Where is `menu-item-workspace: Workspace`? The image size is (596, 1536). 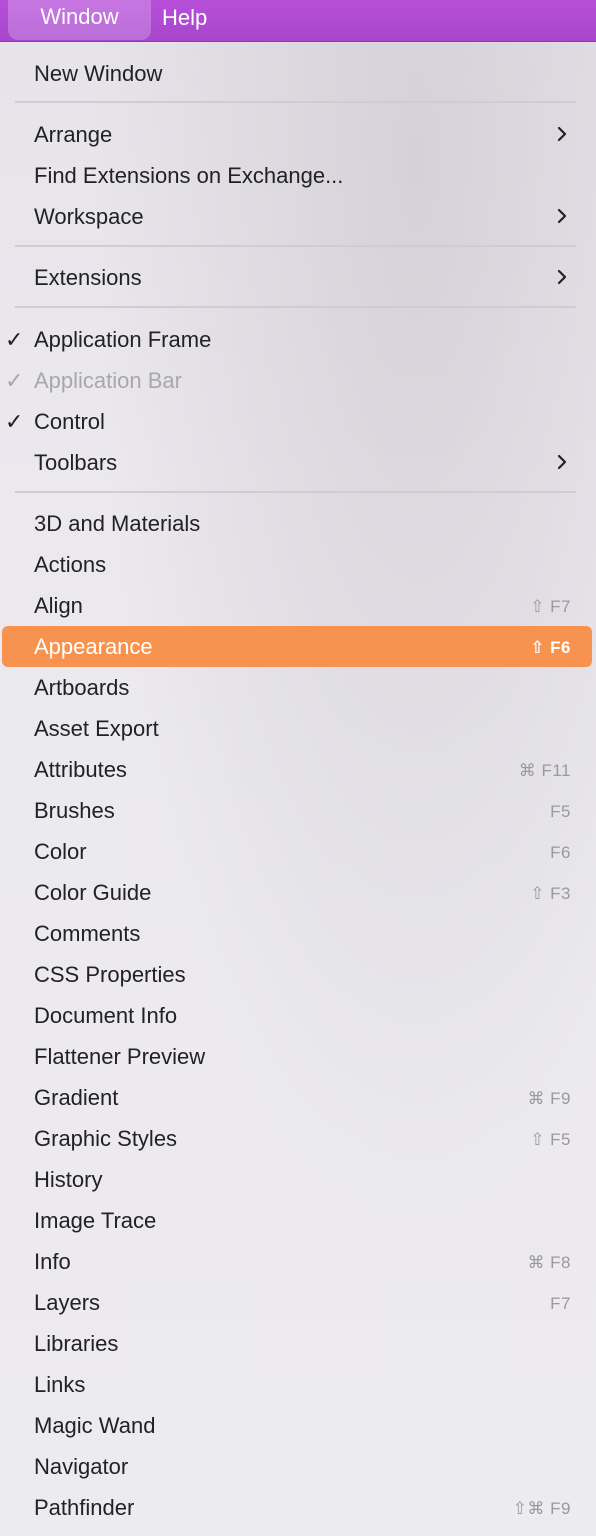
menu-item-workspace: Workspace is located at coordinates (298, 216).